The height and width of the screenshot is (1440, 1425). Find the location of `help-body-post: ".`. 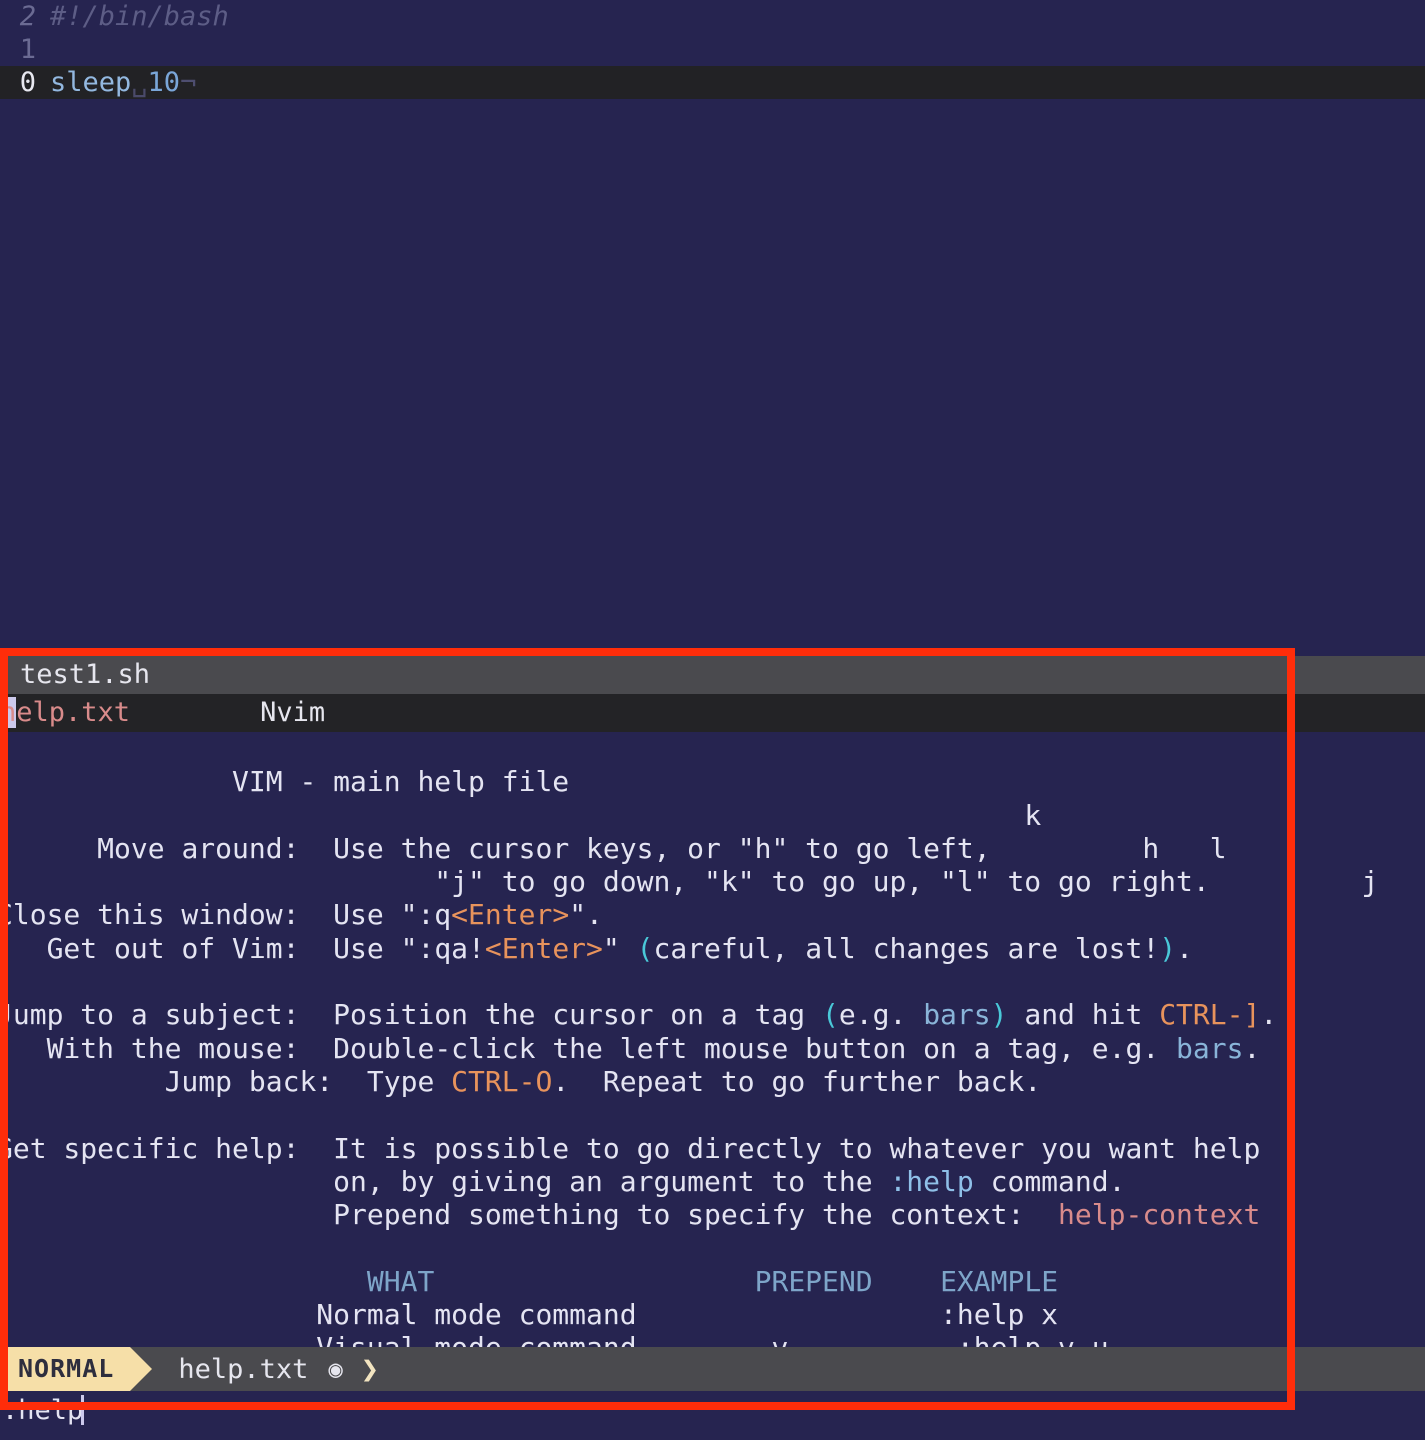

help-body-post: ". is located at coordinates (586, 915).